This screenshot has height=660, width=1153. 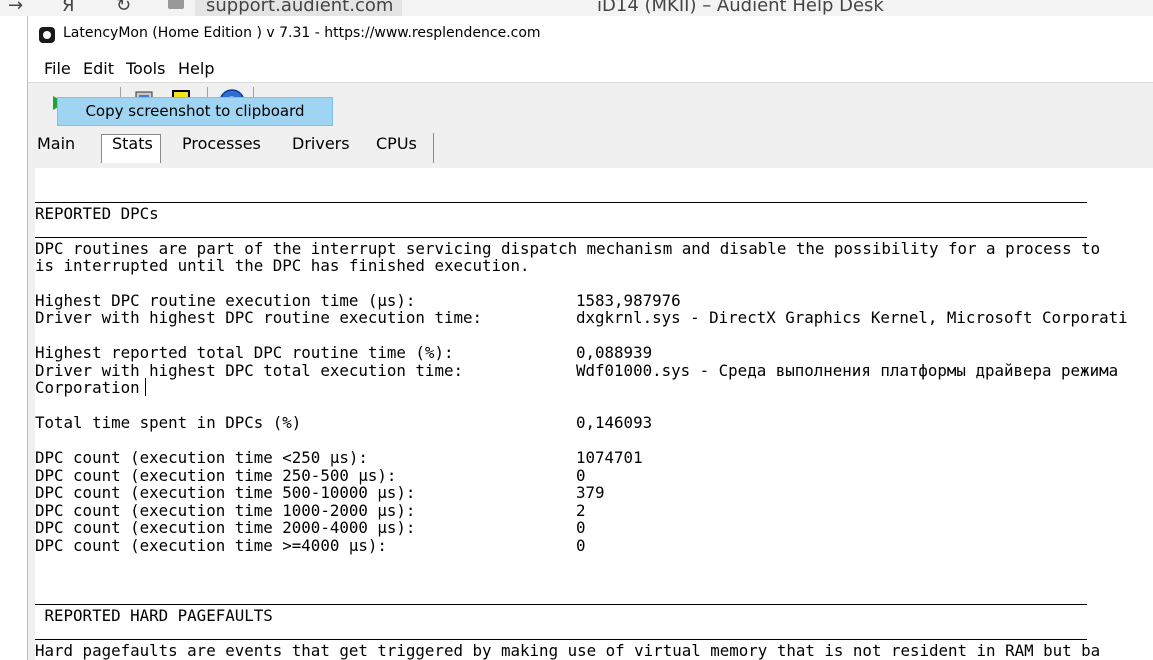 I want to click on menu-file: File, so click(x=57, y=68).